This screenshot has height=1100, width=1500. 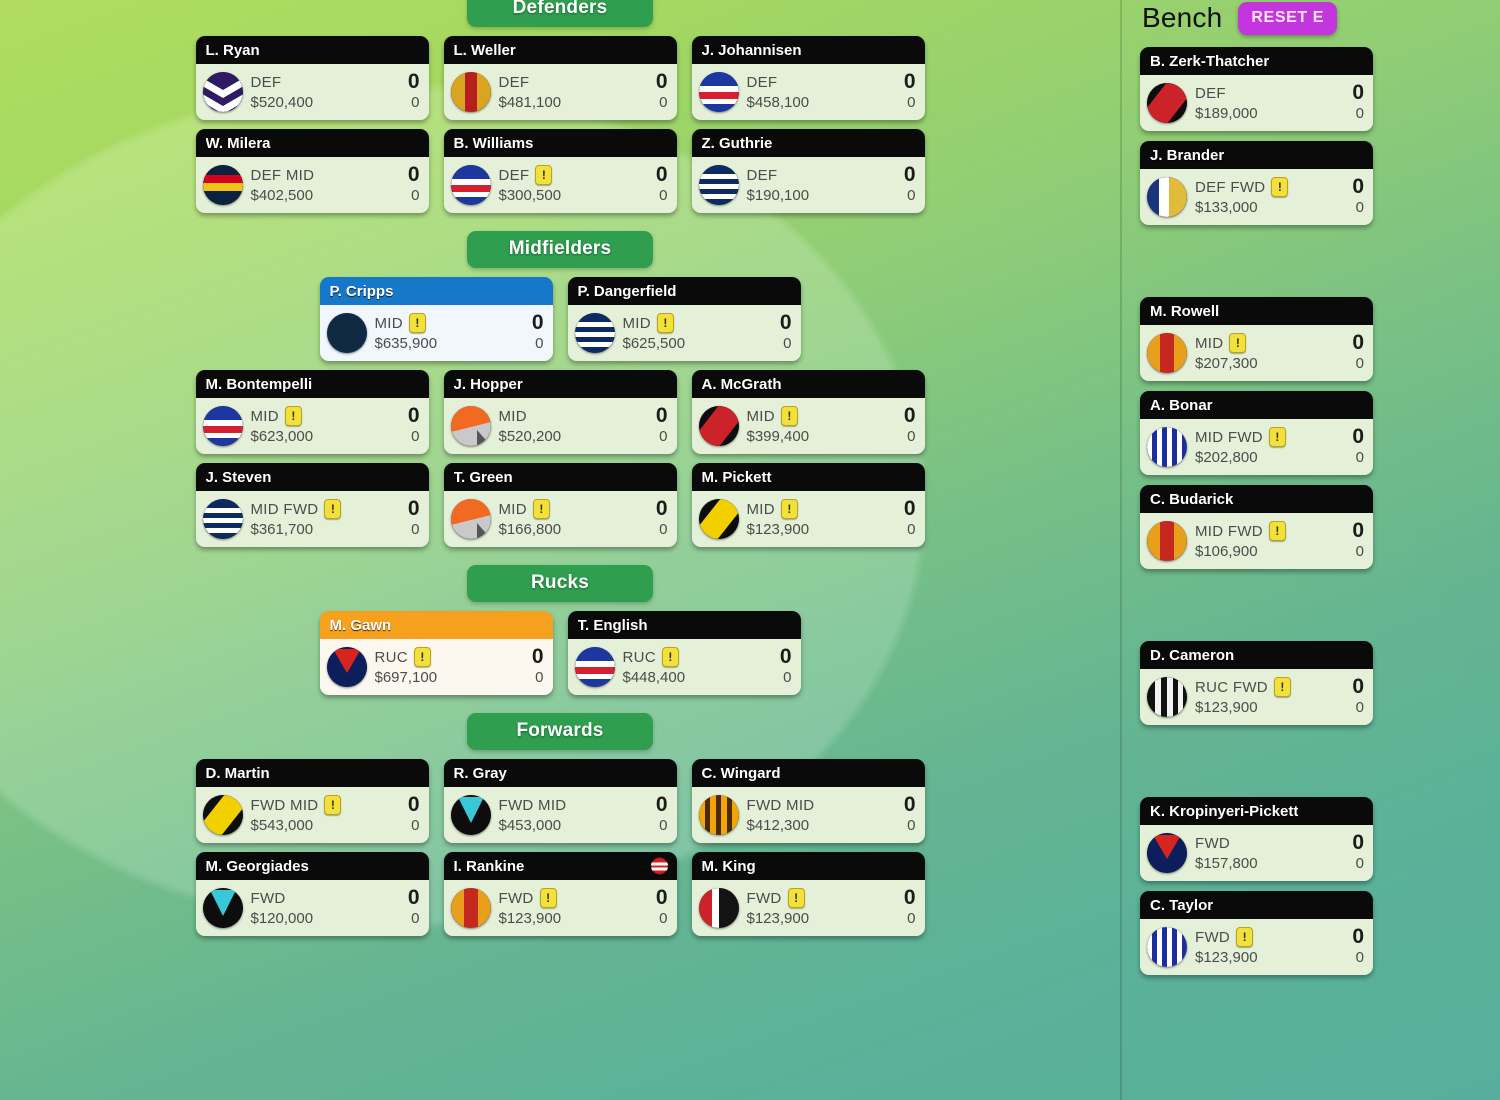 I want to click on player-card-body: MID FWD! $202,800 0 0, so click(x=1256, y=447).